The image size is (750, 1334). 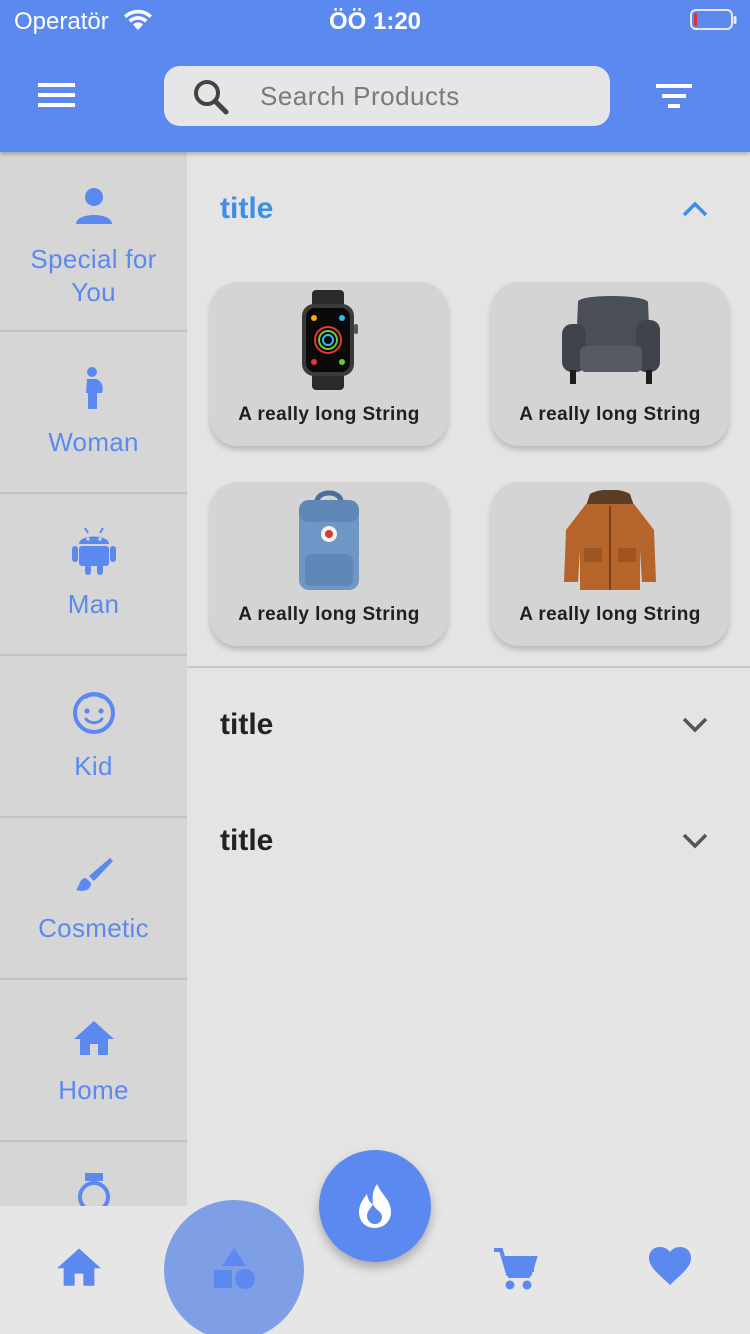 I want to click on app-header: Operatör ÖÖ 1:20, so click(x=375, y=76).